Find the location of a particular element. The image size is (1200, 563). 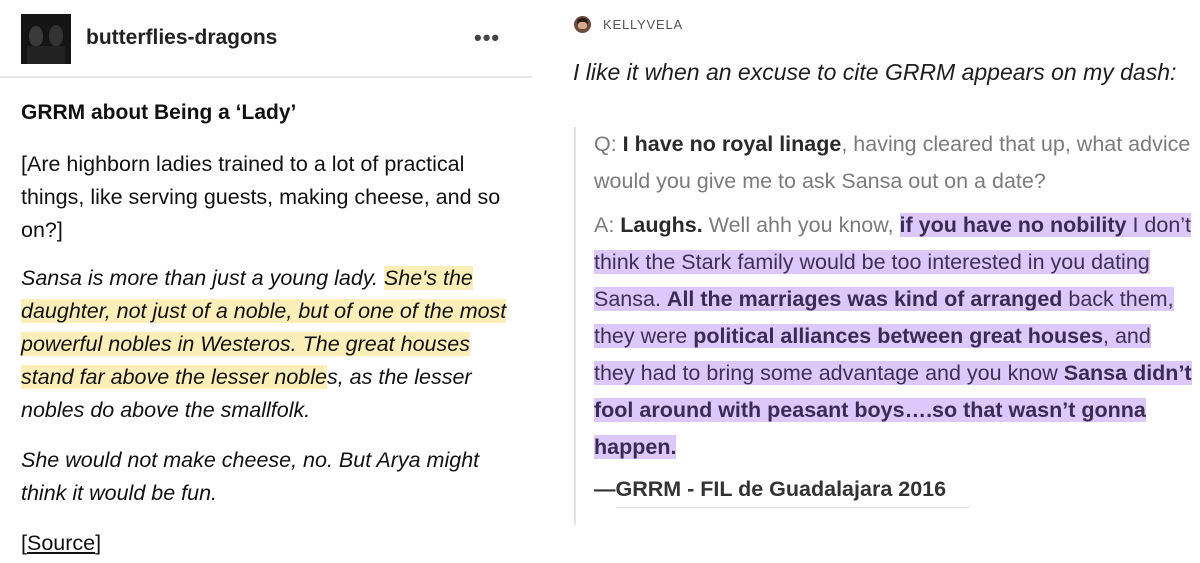

blog-avatar is located at coordinates (46, 39).